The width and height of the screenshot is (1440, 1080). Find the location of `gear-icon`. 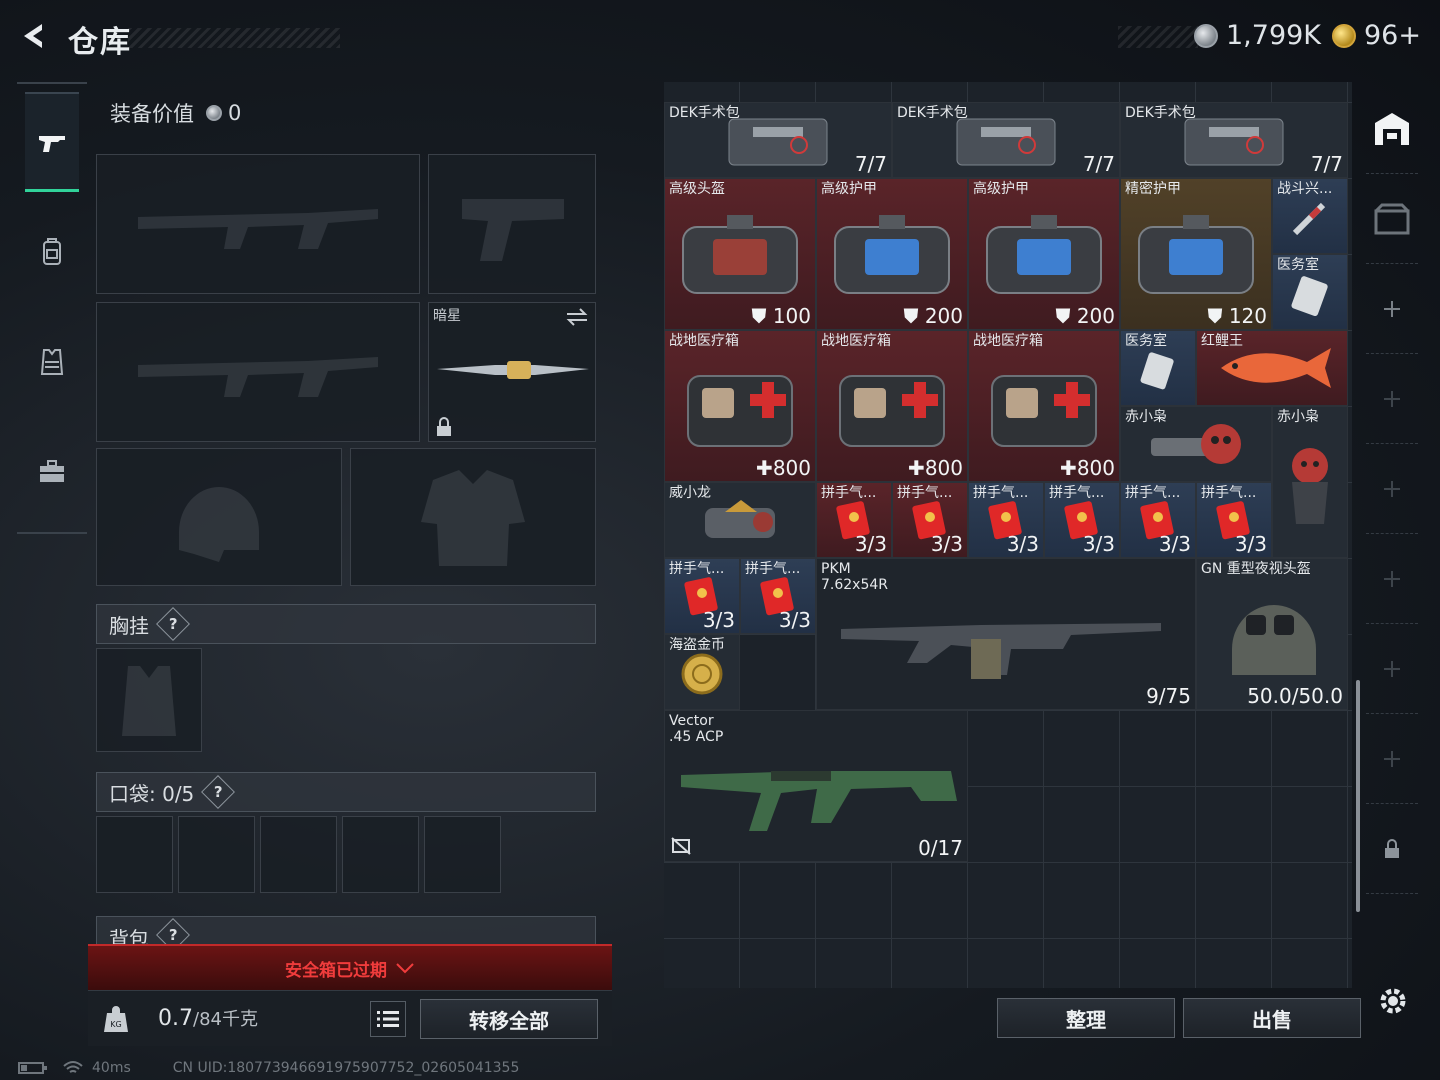

gear-icon is located at coordinates (1393, 1001).